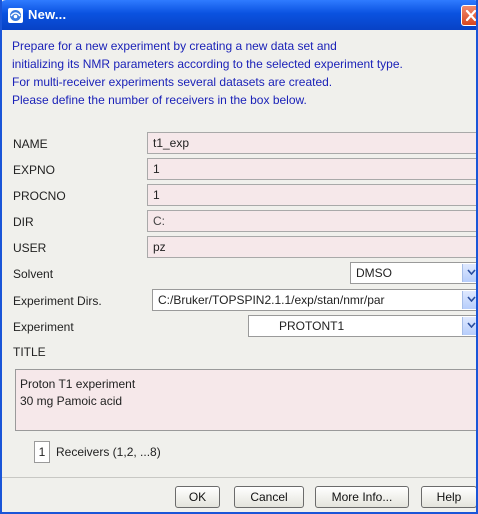 Image resolution: width=478 pixels, height=514 pixels. Describe the element at coordinates (39, 196) in the screenshot. I see `procno-label: PROCNO` at that location.